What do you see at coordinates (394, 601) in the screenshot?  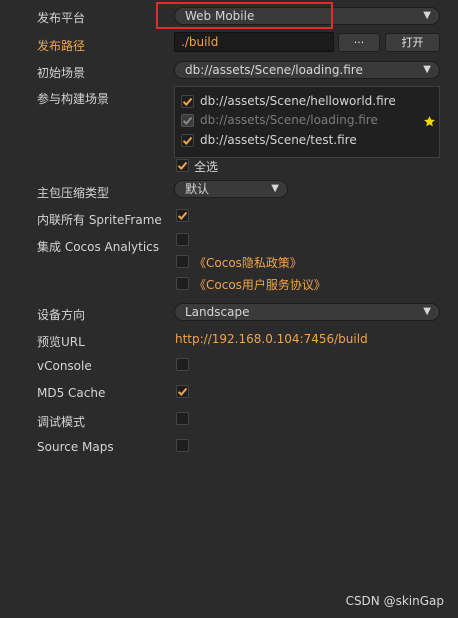 I see `watermark: CSDN @skinGap` at bounding box center [394, 601].